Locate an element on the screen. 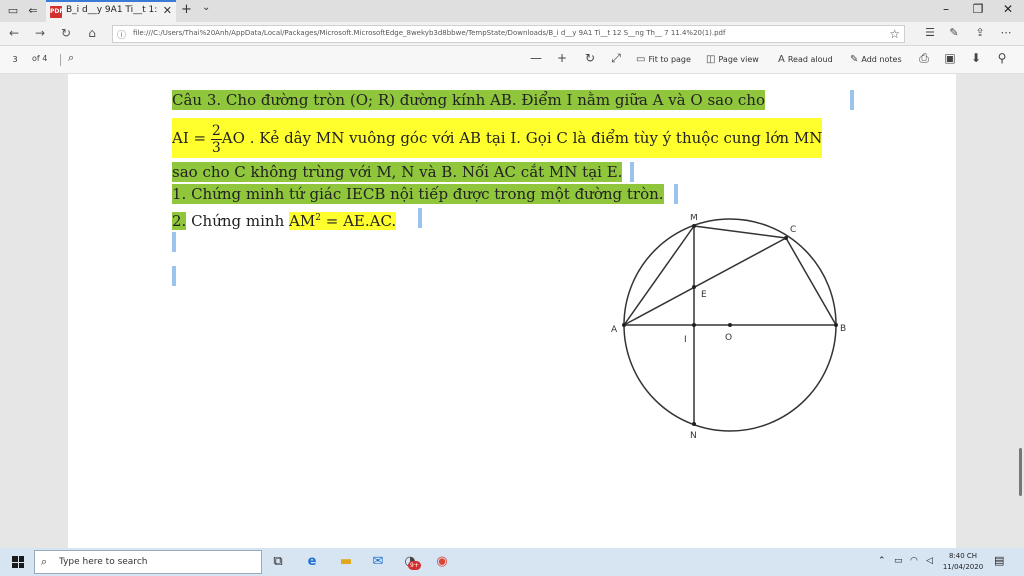 The width and height of the screenshot is (1024, 576). save-icon: ▣ is located at coordinates (950, 58).